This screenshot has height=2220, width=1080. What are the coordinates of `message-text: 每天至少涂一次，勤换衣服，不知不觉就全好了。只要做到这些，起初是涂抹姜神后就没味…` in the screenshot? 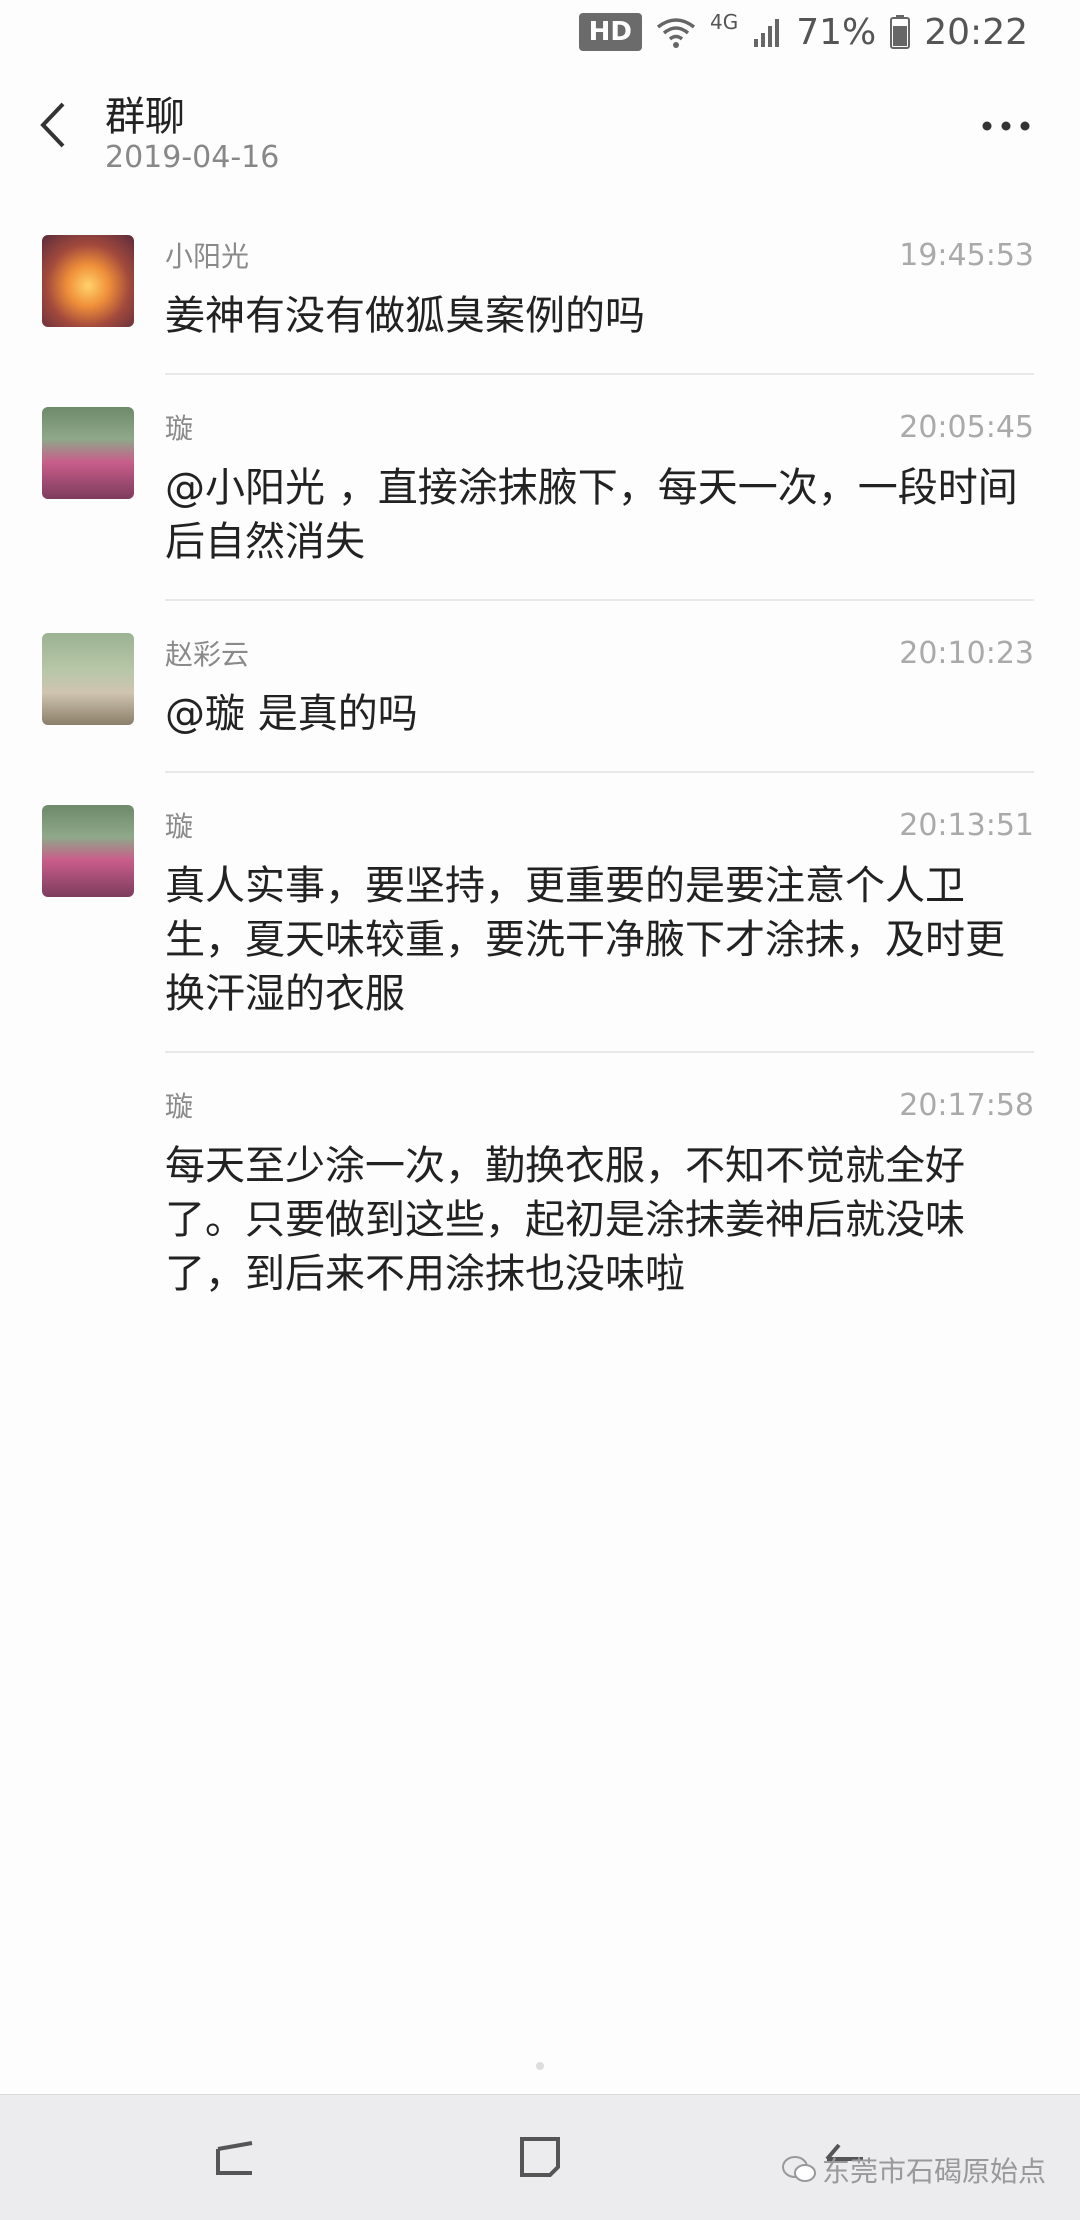 It's located at (565, 1220).